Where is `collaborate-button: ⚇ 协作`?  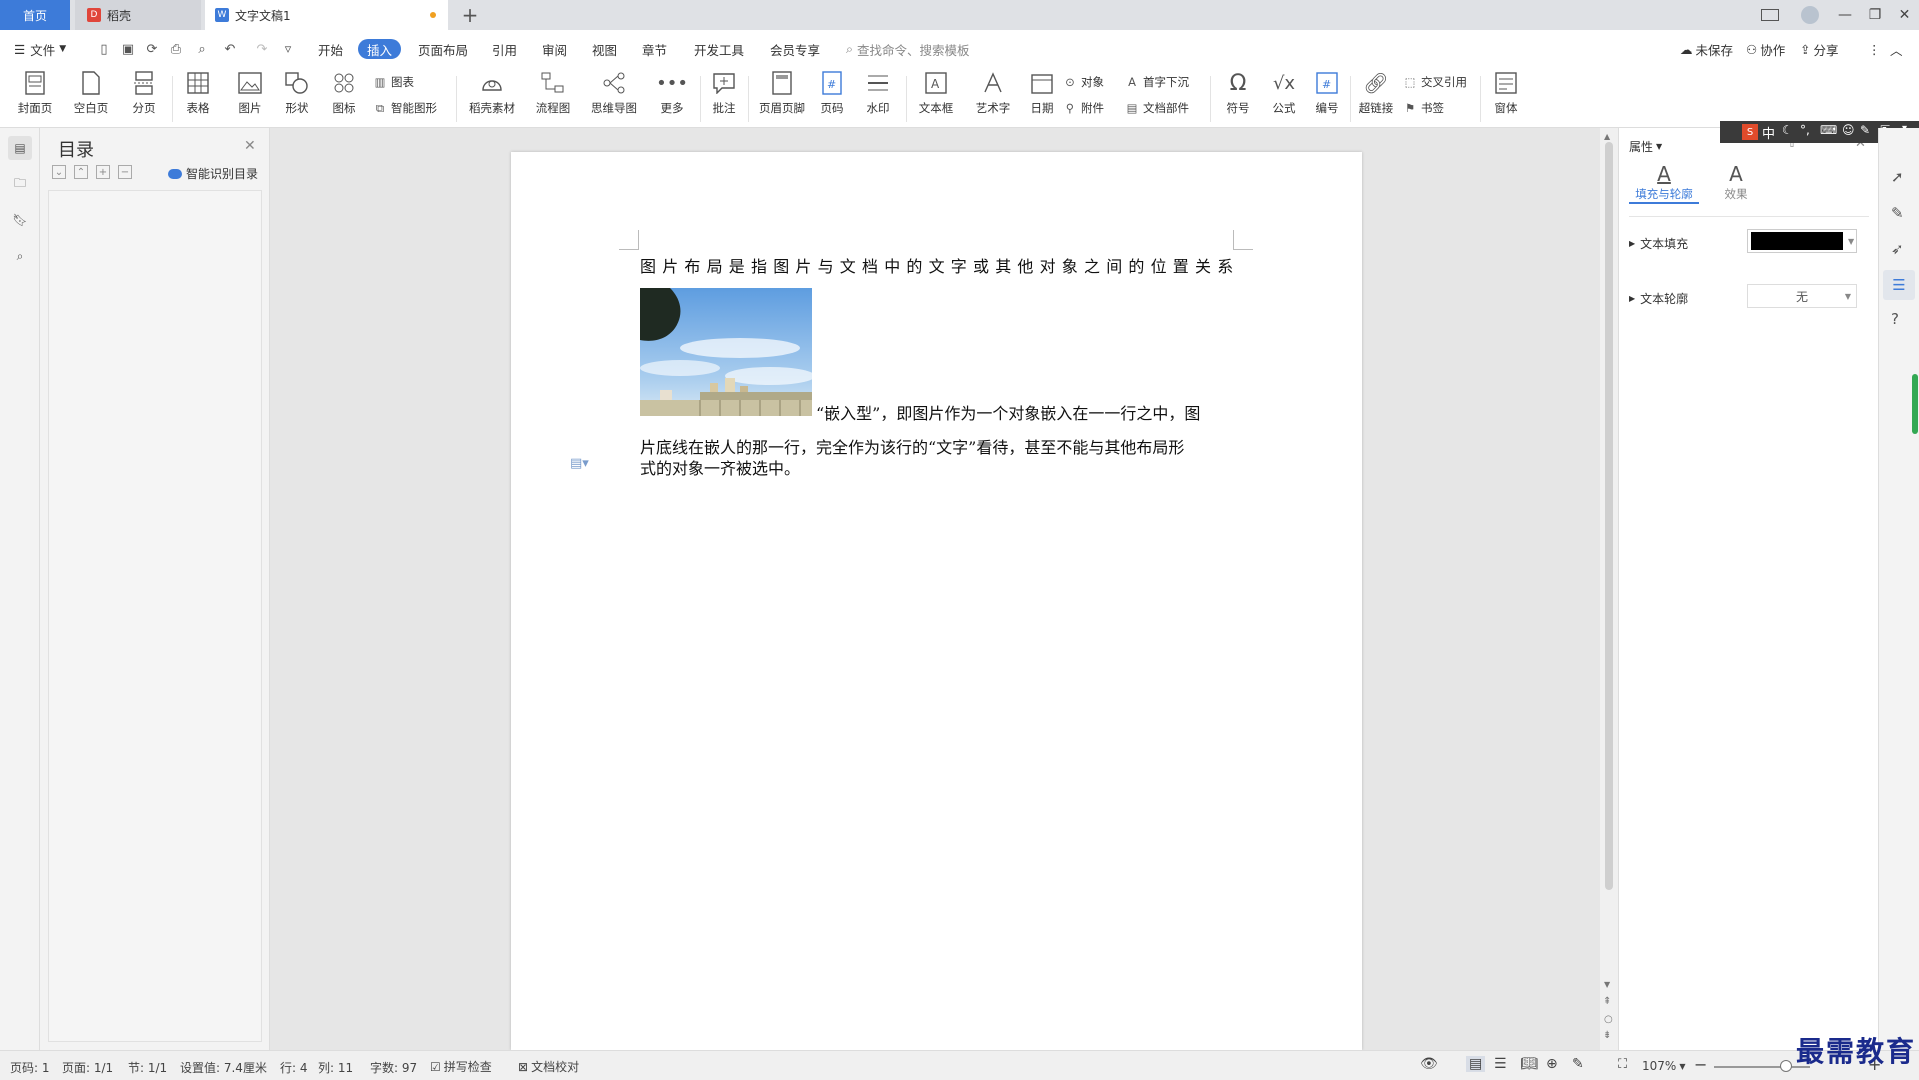
collaborate-button: ⚇ 协作 is located at coordinates (1765, 49).